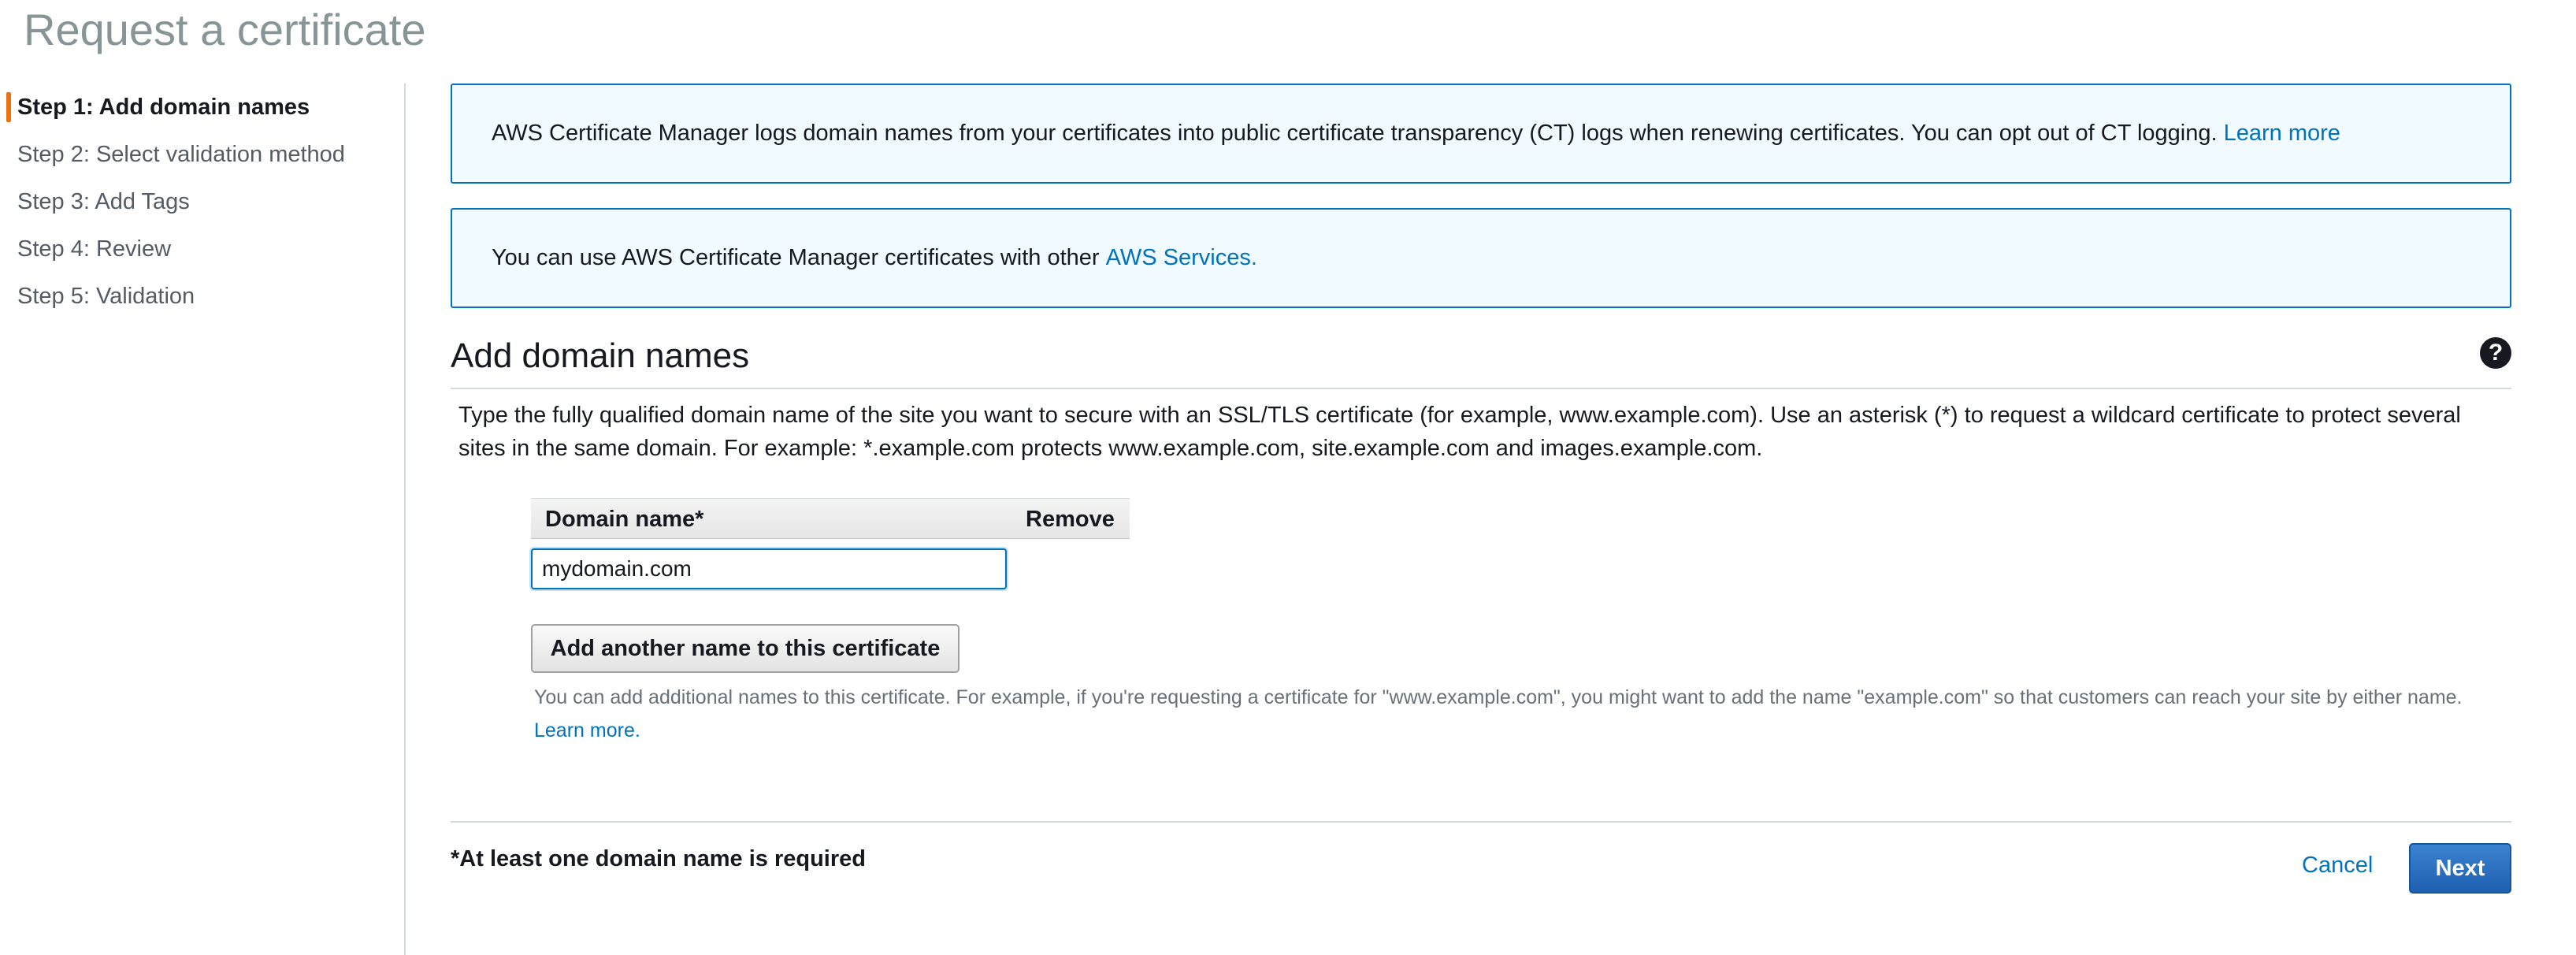 The width and height of the screenshot is (2576, 955). I want to click on section-title: Add domain names, so click(600, 355).